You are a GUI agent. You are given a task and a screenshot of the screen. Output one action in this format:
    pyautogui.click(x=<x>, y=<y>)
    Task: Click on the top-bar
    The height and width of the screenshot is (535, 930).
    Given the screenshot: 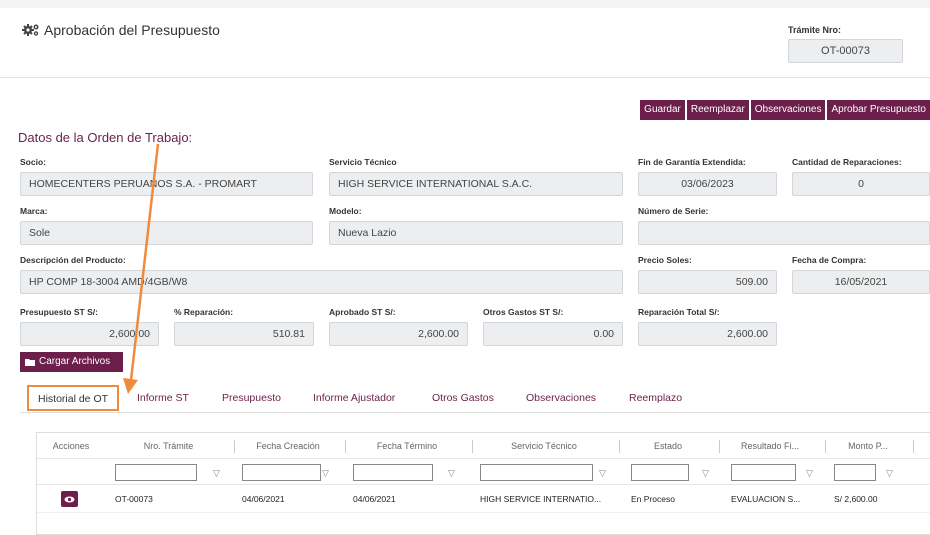 What is the action you would take?
    pyautogui.click(x=465, y=4)
    